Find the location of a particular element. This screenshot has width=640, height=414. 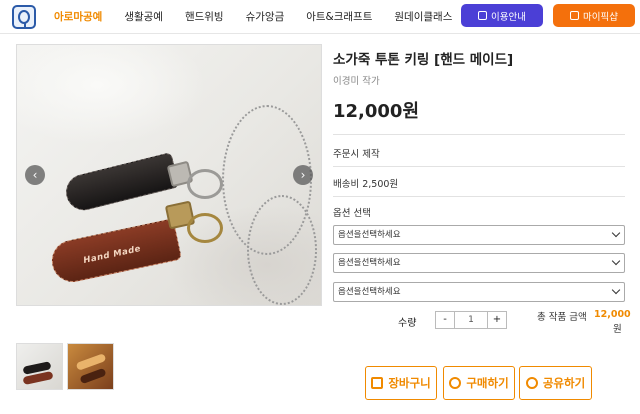

thumb-dark-strap is located at coordinates (93, 376).